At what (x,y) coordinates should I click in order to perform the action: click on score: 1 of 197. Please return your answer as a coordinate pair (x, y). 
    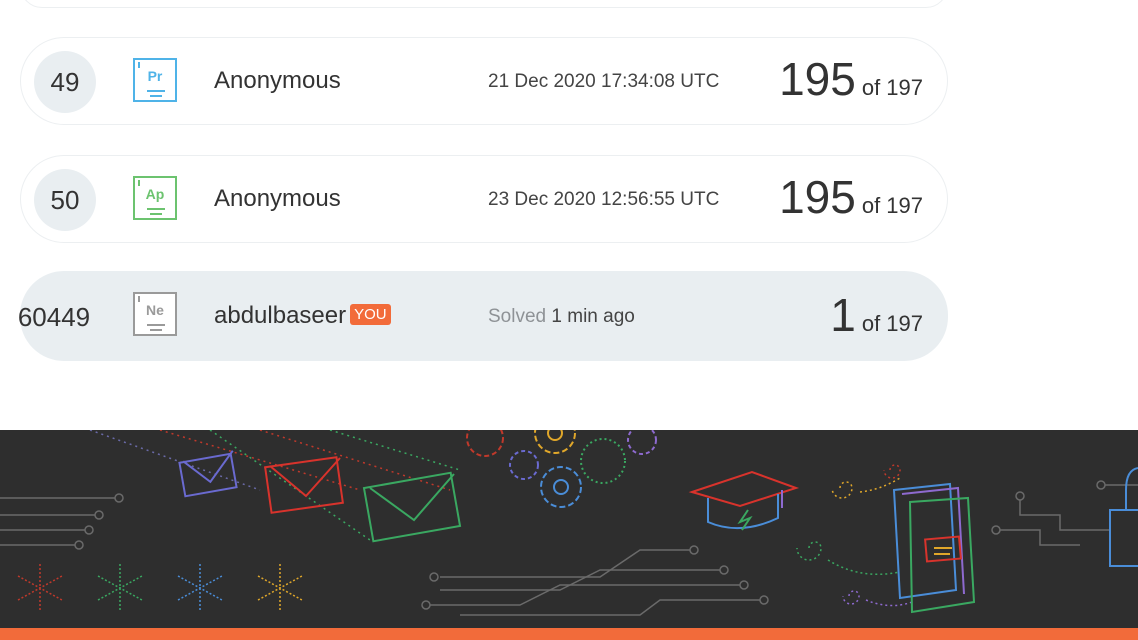
    Looking at the image, I should click on (876, 315).